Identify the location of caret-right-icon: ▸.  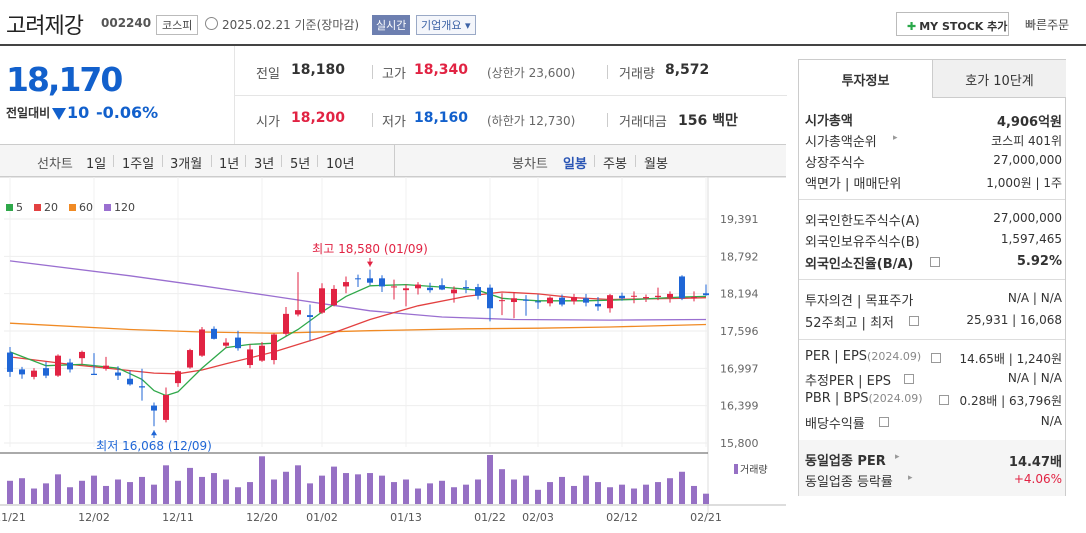
(897, 457).